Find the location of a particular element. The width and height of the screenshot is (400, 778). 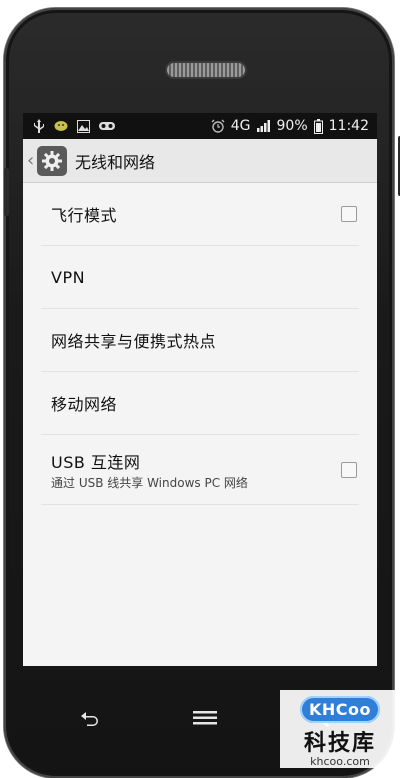

setting-mobile-network: 移动网络 is located at coordinates (200, 403).